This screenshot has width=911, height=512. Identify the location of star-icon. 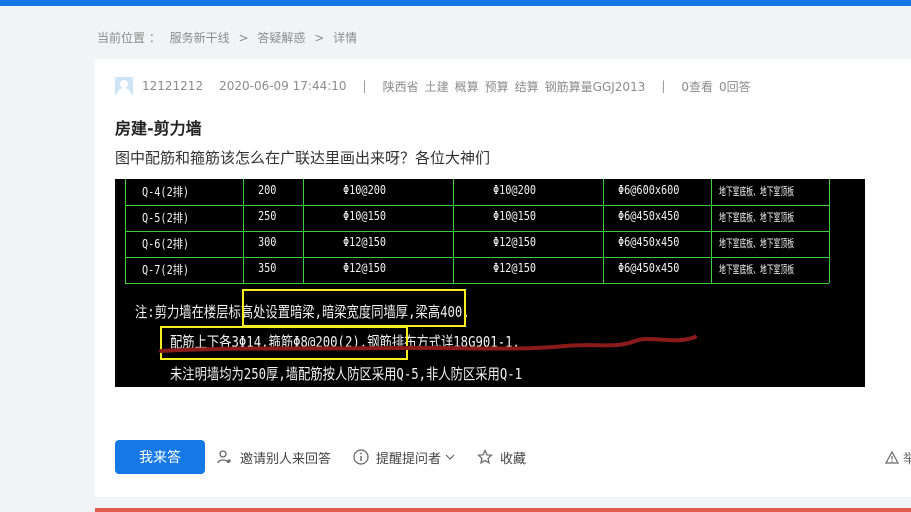
(485, 457).